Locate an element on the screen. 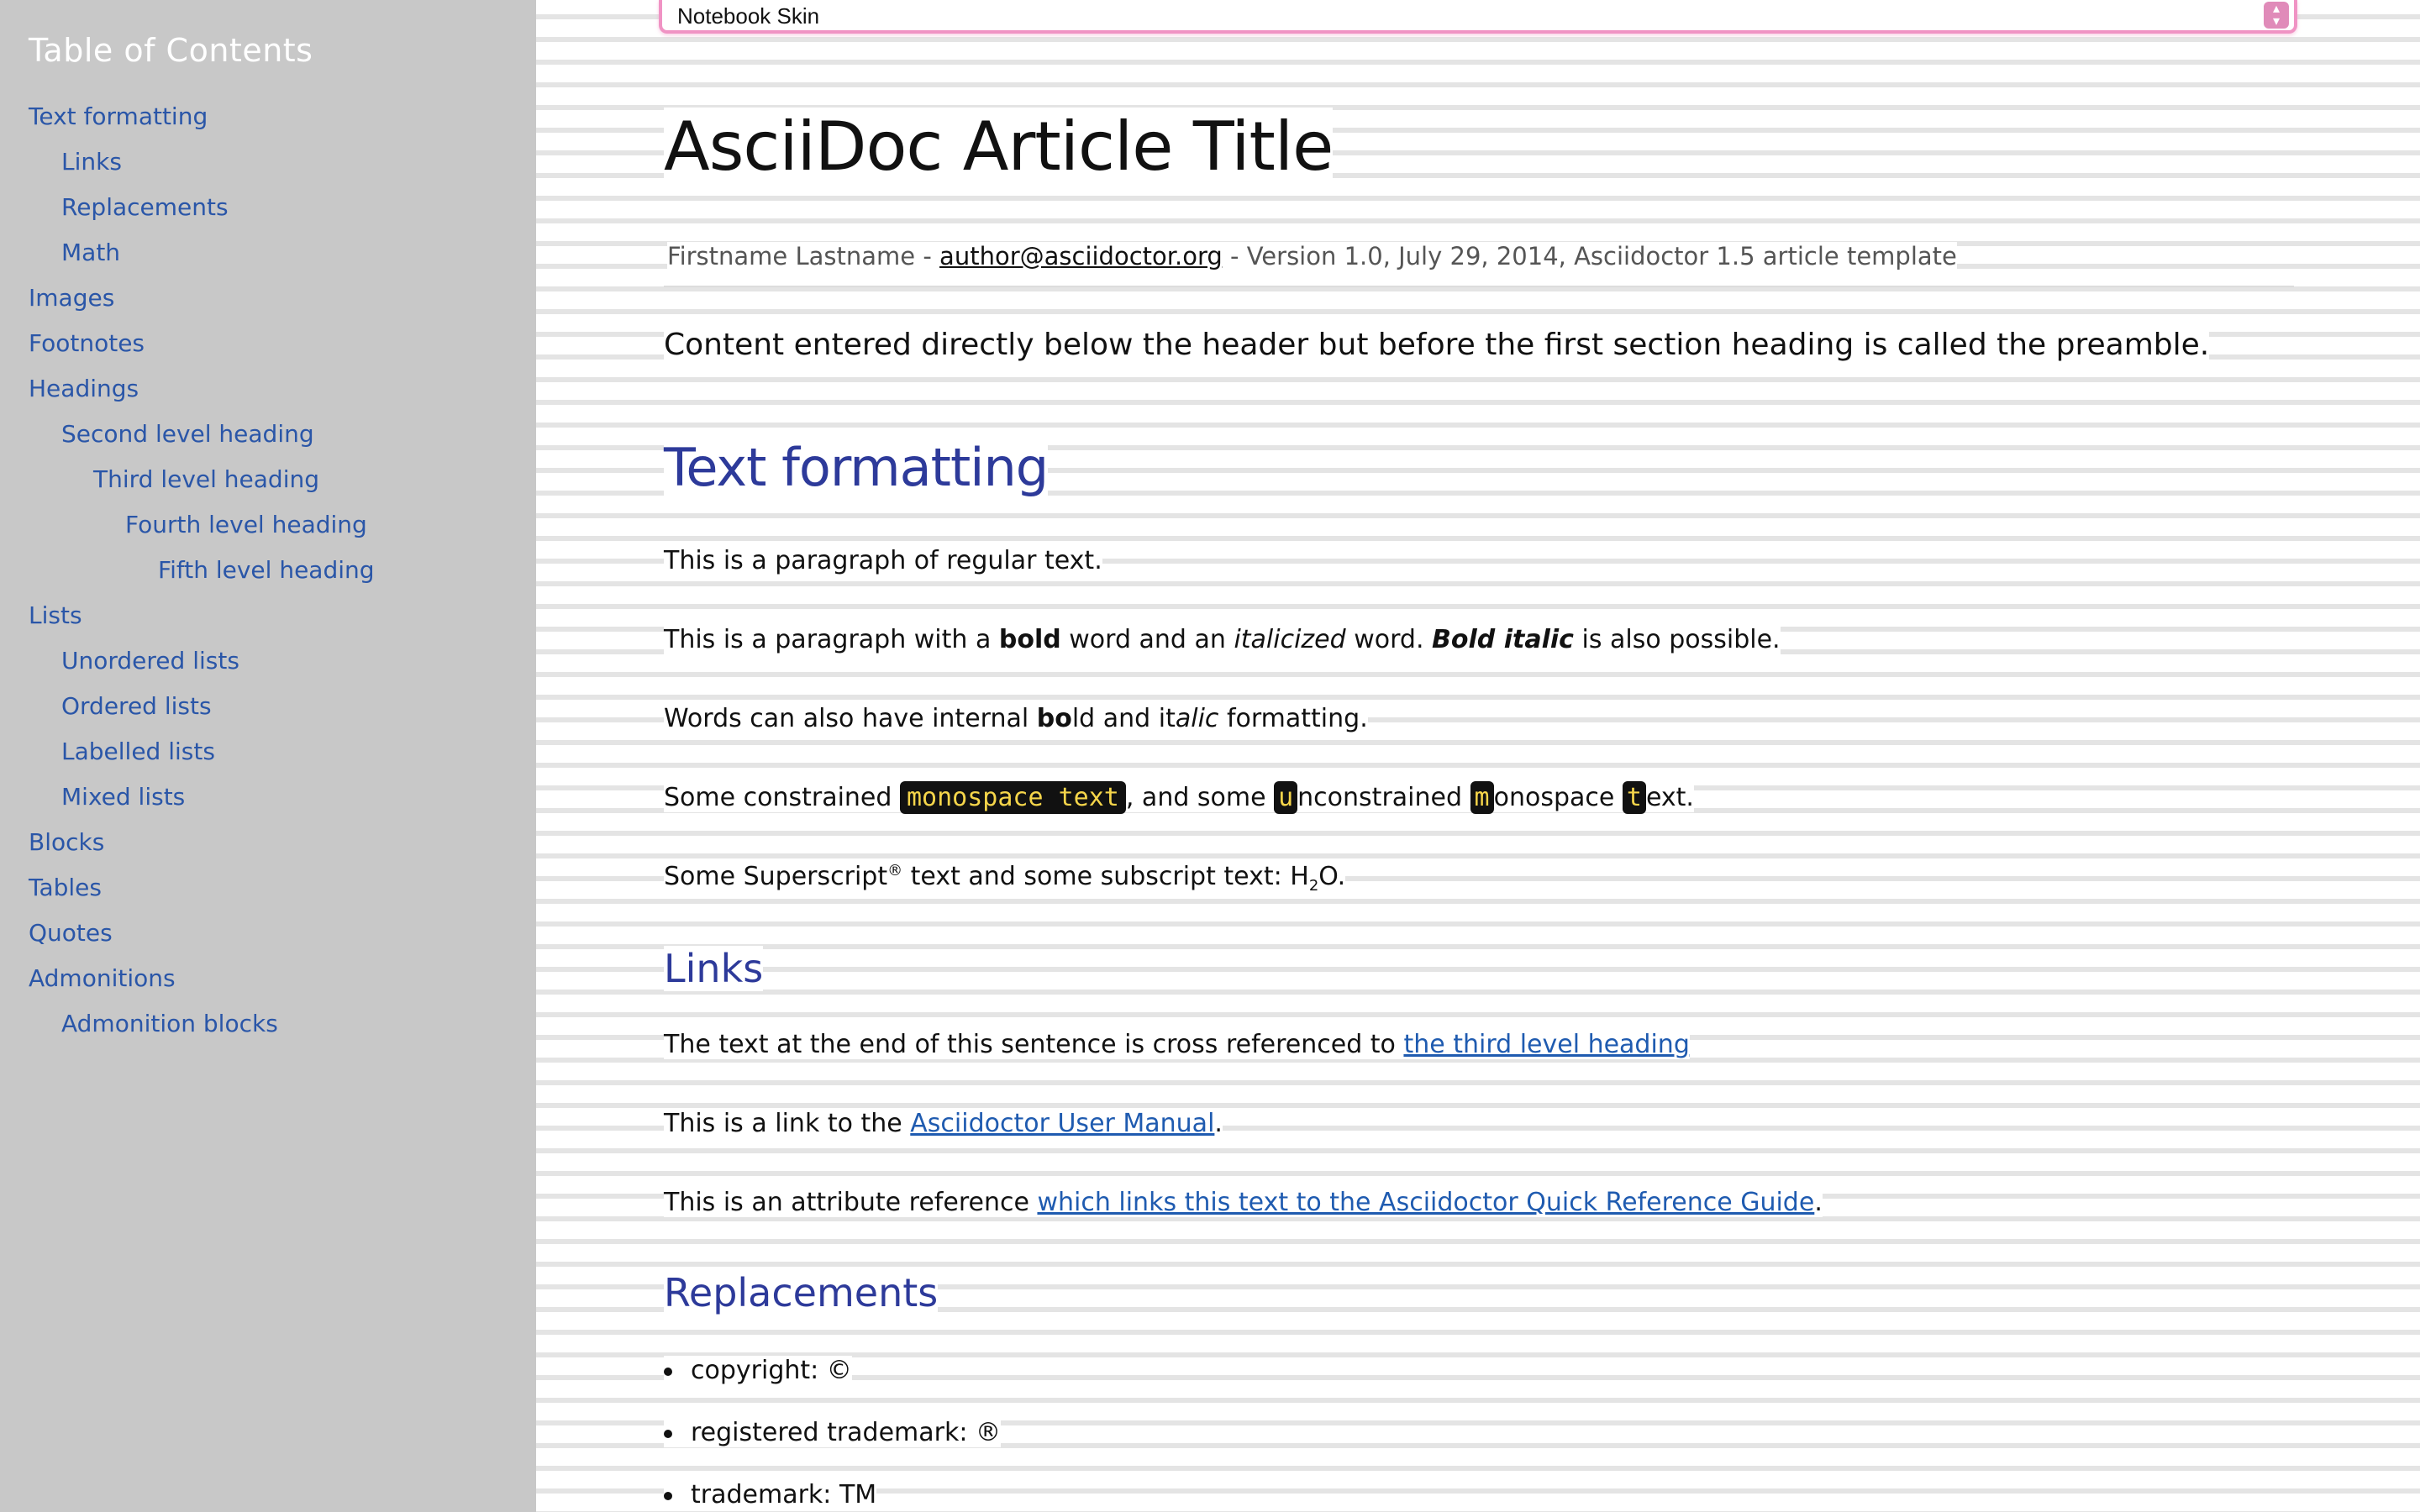 This screenshot has width=2420, height=1512. text-run: nconstrained is located at coordinates (1383, 797).